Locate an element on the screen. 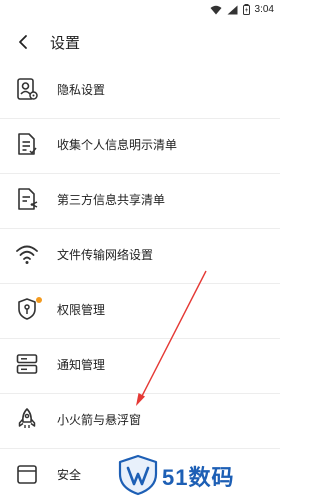  watermark: 51数码 is located at coordinates (192, 475).